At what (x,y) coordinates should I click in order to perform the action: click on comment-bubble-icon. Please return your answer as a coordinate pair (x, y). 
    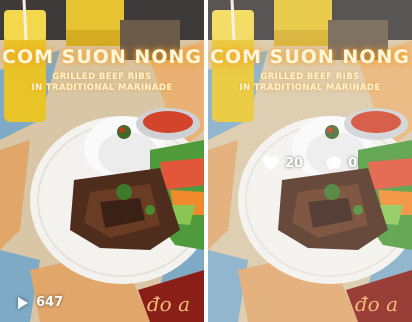
    Looking at the image, I should click on (334, 163).